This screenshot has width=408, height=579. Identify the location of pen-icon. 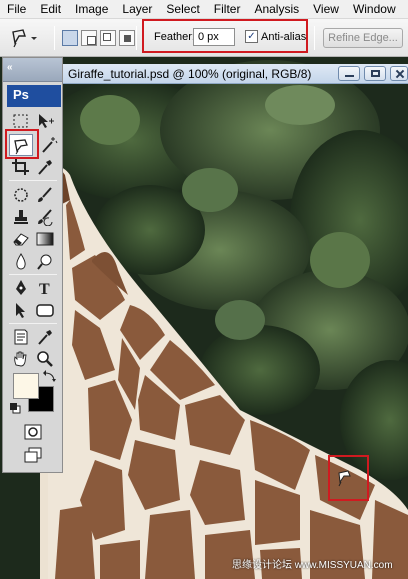
(21, 287).